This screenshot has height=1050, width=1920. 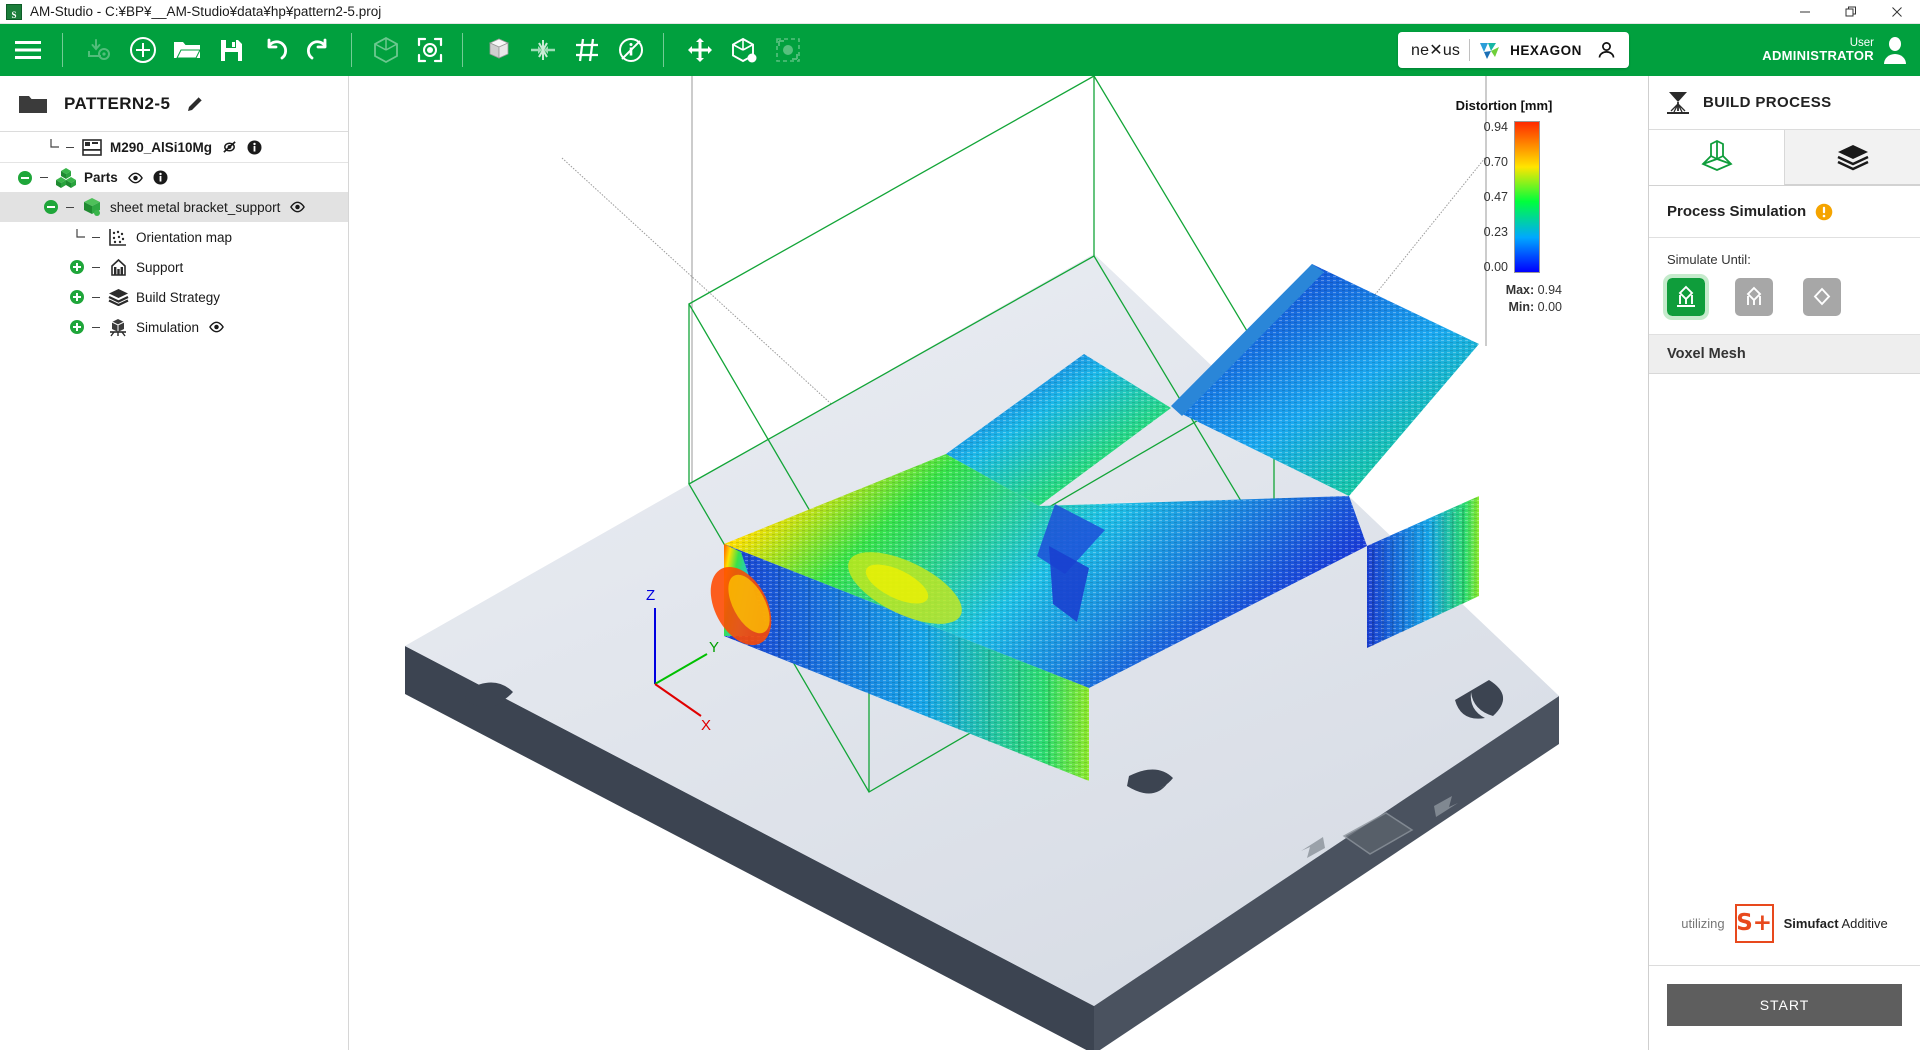 What do you see at coordinates (1521, 306) in the screenshot?
I see `legend-min-label: Min:` at bounding box center [1521, 306].